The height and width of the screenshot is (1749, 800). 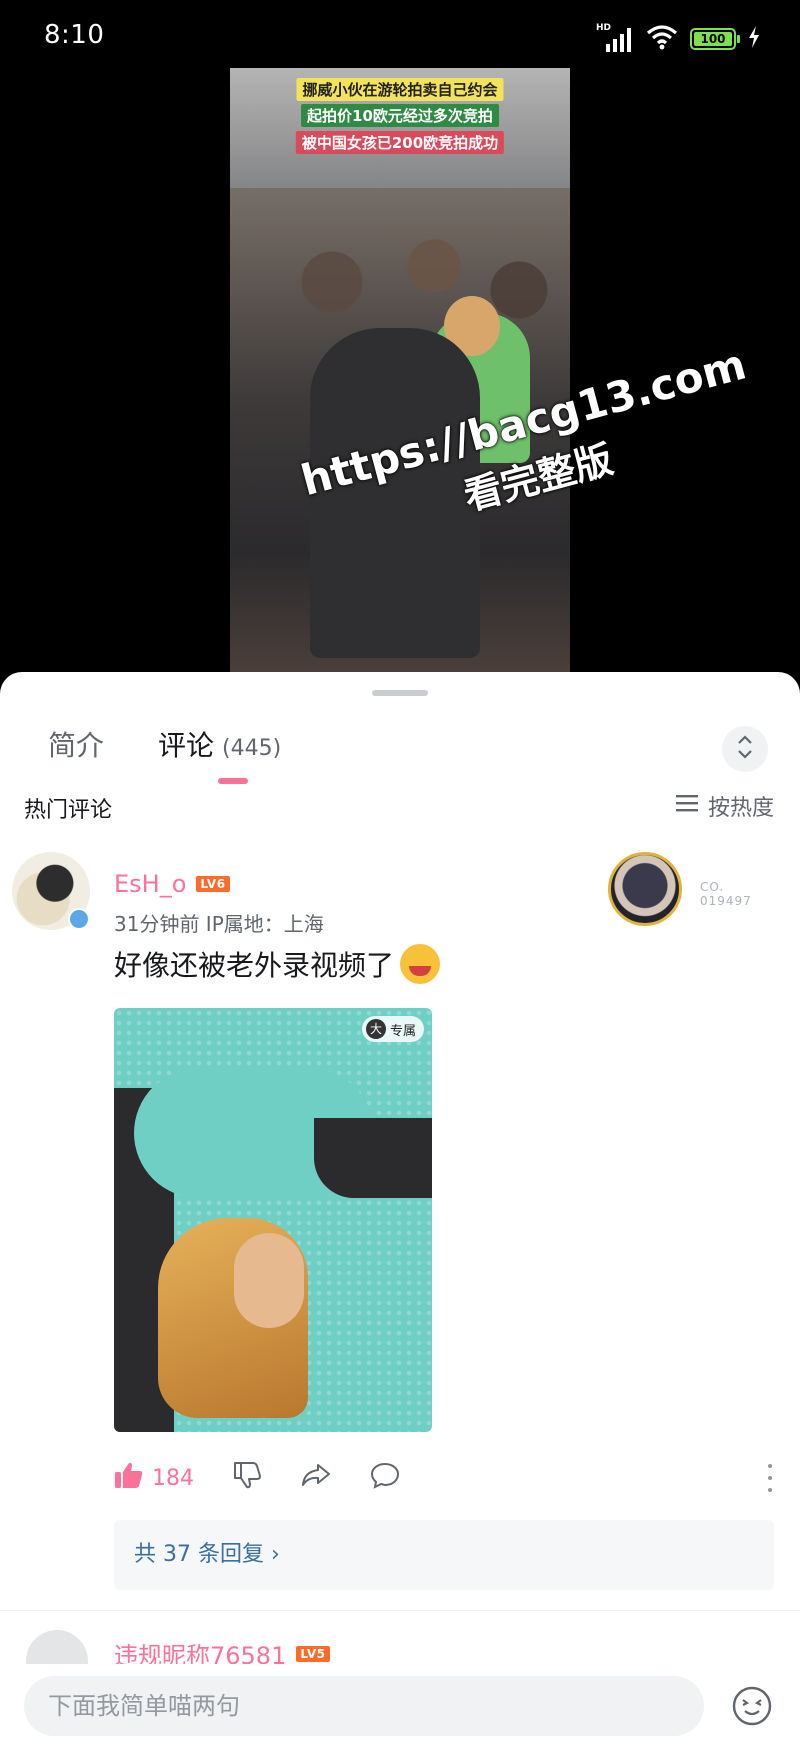 I want to click on wifi-icon, so click(x=662, y=39).